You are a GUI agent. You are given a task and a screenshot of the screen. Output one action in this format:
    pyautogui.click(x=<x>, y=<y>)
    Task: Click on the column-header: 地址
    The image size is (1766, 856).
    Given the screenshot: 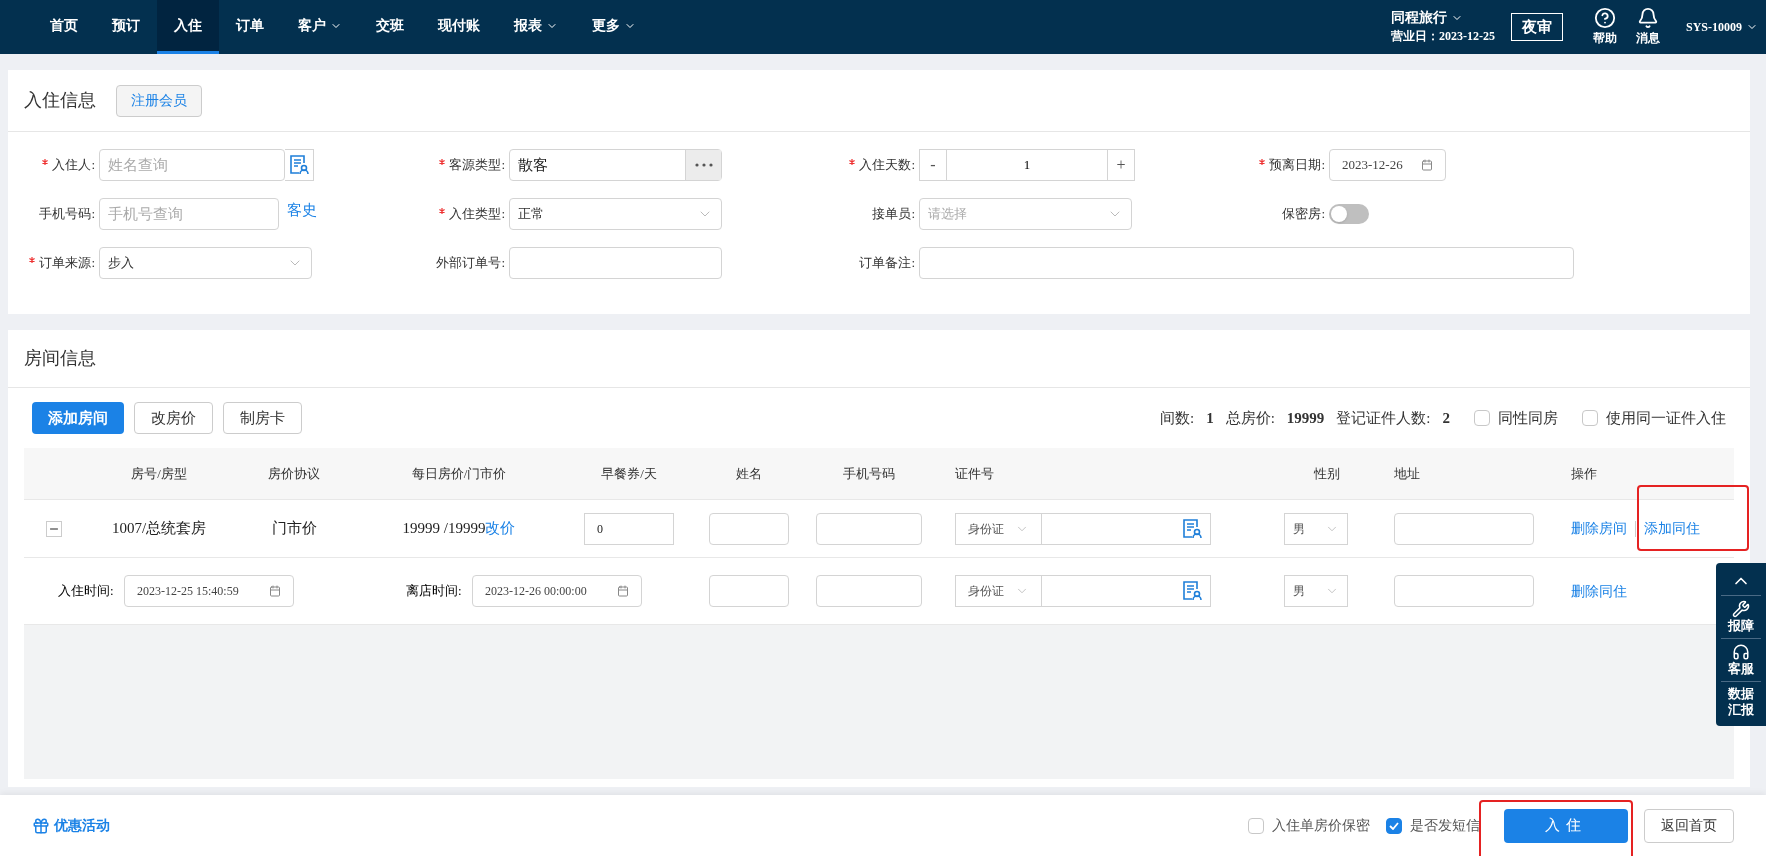 What is the action you would take?
    pyautogui.click(x=1407, y=473)
    